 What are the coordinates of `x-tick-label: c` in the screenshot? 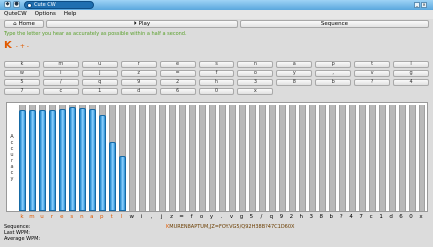 It's located at (371, 217).